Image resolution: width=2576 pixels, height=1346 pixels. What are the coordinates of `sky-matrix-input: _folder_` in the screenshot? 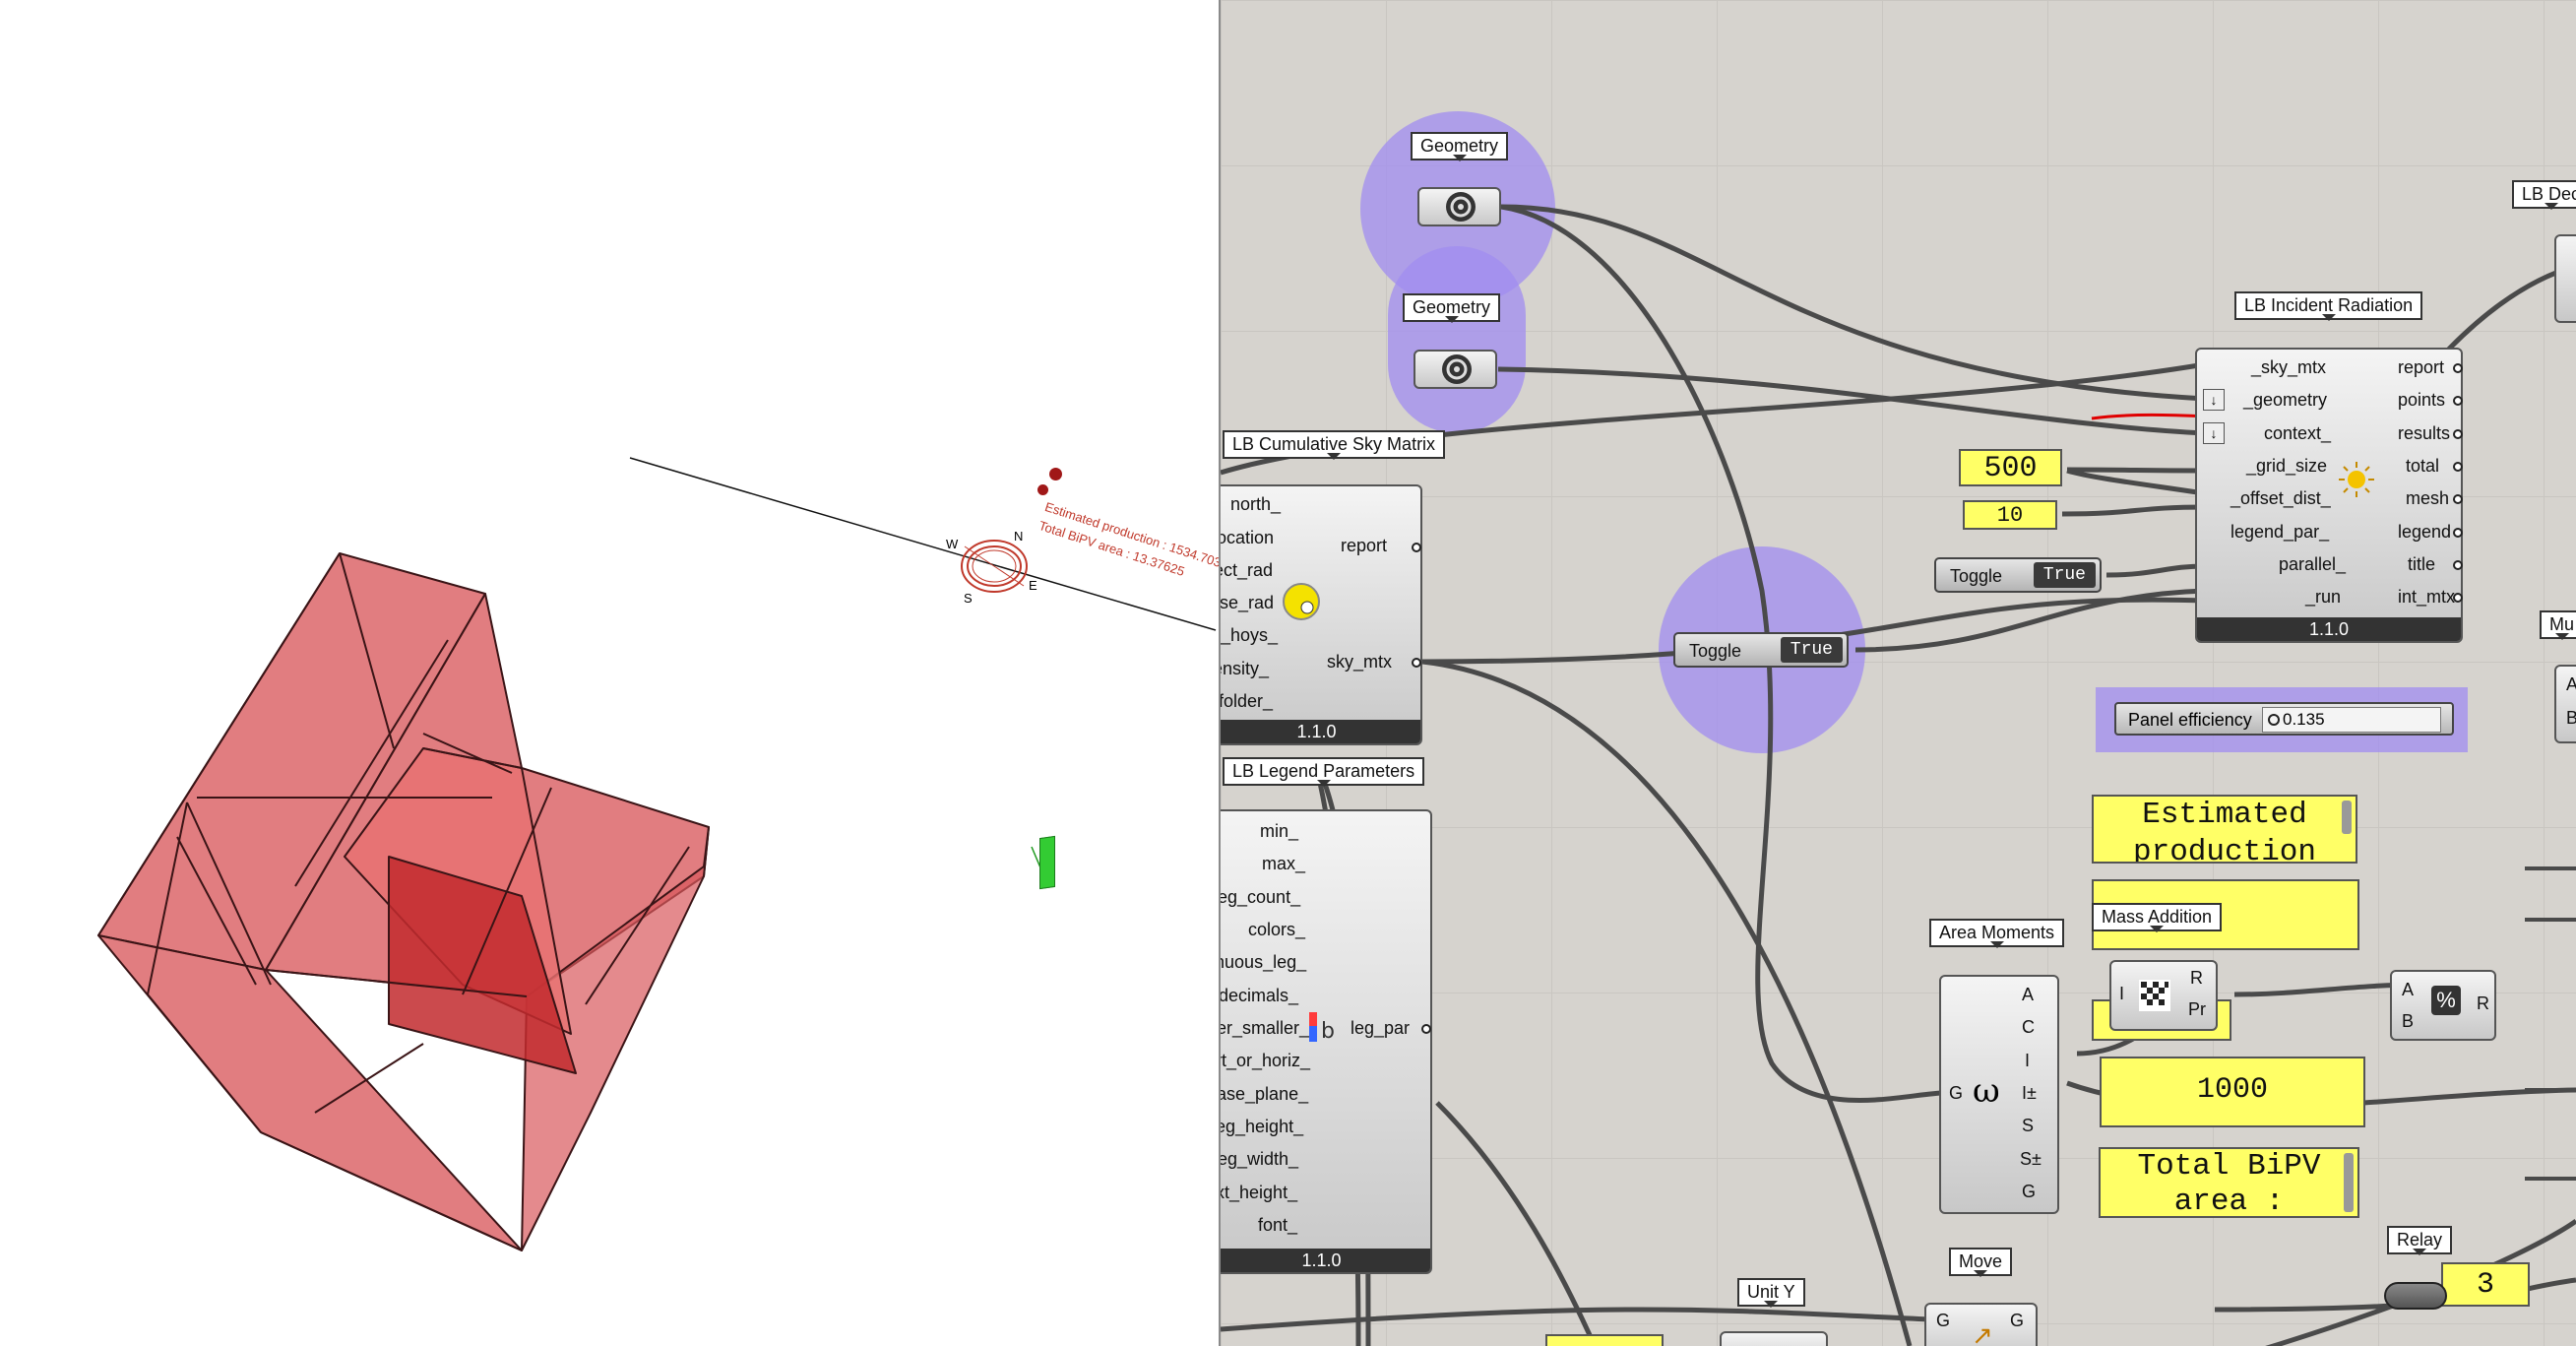 It's located at (1247, 701).